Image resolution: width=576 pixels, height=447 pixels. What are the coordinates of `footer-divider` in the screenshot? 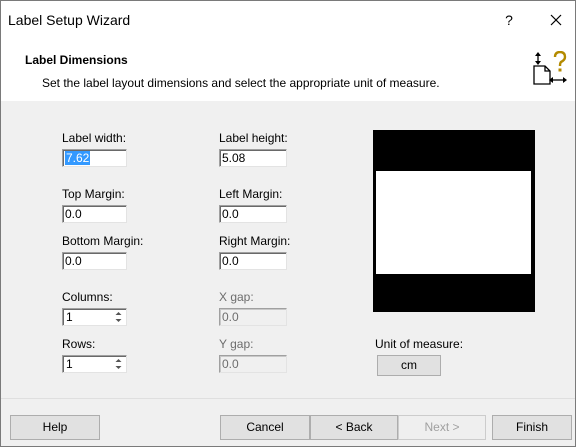 It's located at (288, 398).